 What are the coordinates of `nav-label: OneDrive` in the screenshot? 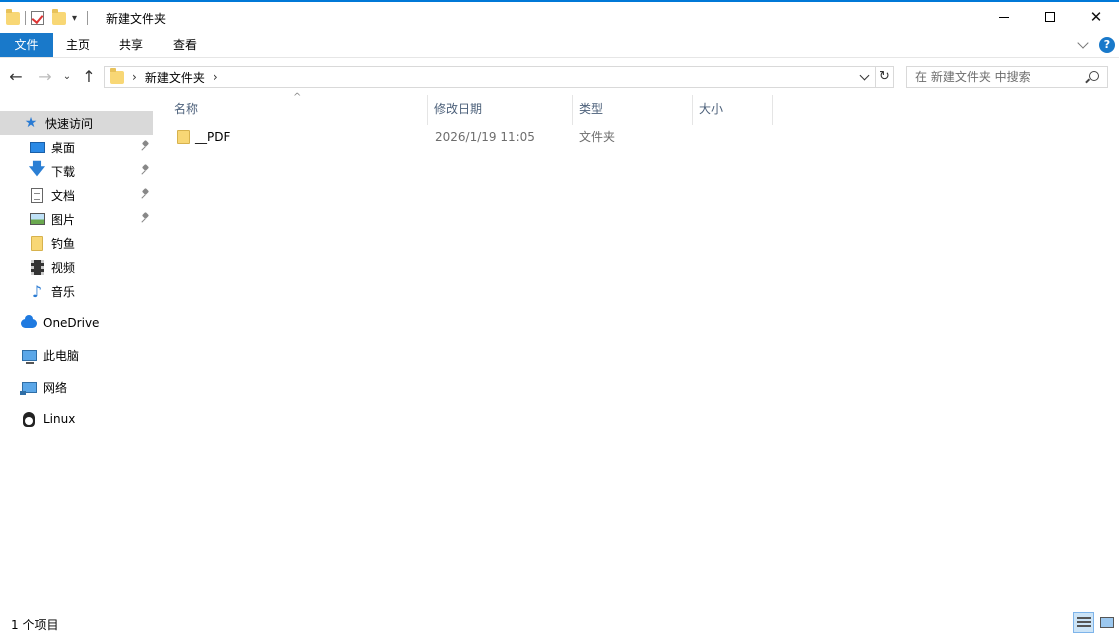 It's located at (71, 323).